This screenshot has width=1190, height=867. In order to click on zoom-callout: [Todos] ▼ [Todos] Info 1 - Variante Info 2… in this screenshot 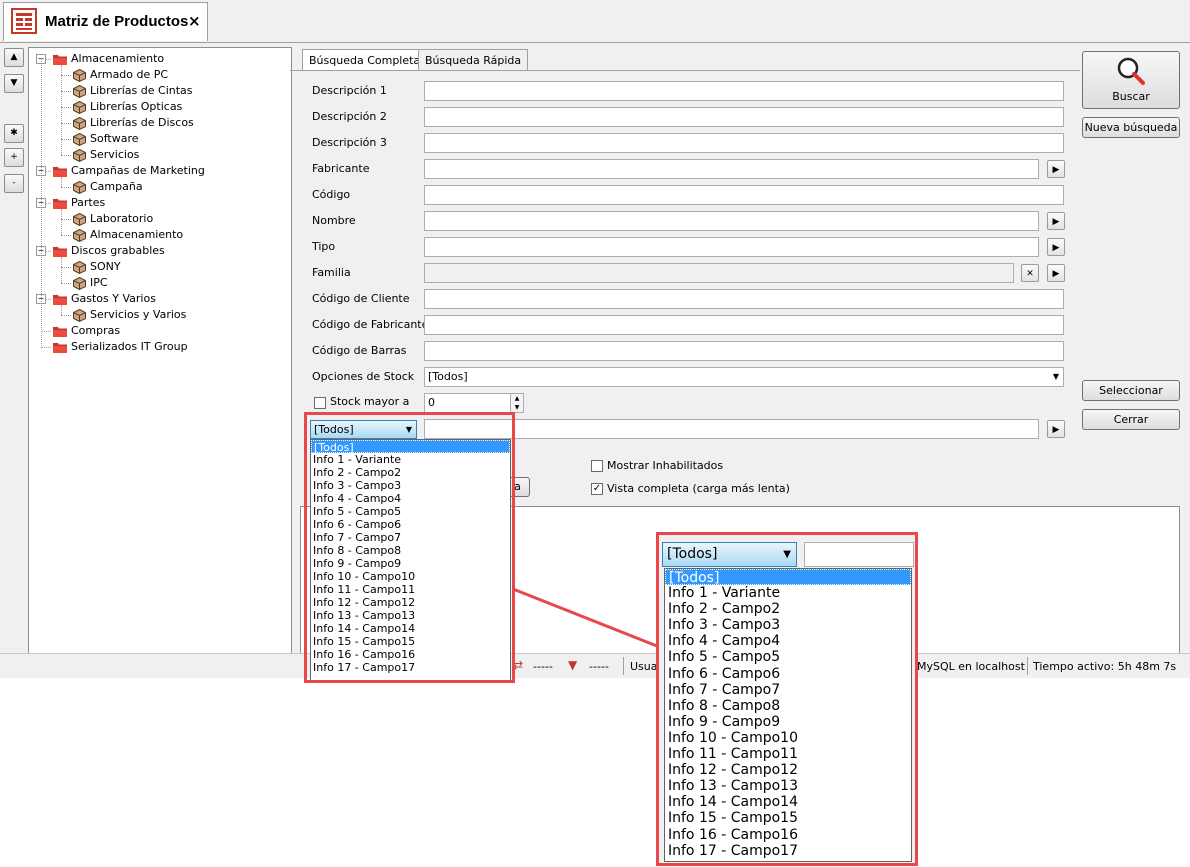, I will do `click(787, 699)`.